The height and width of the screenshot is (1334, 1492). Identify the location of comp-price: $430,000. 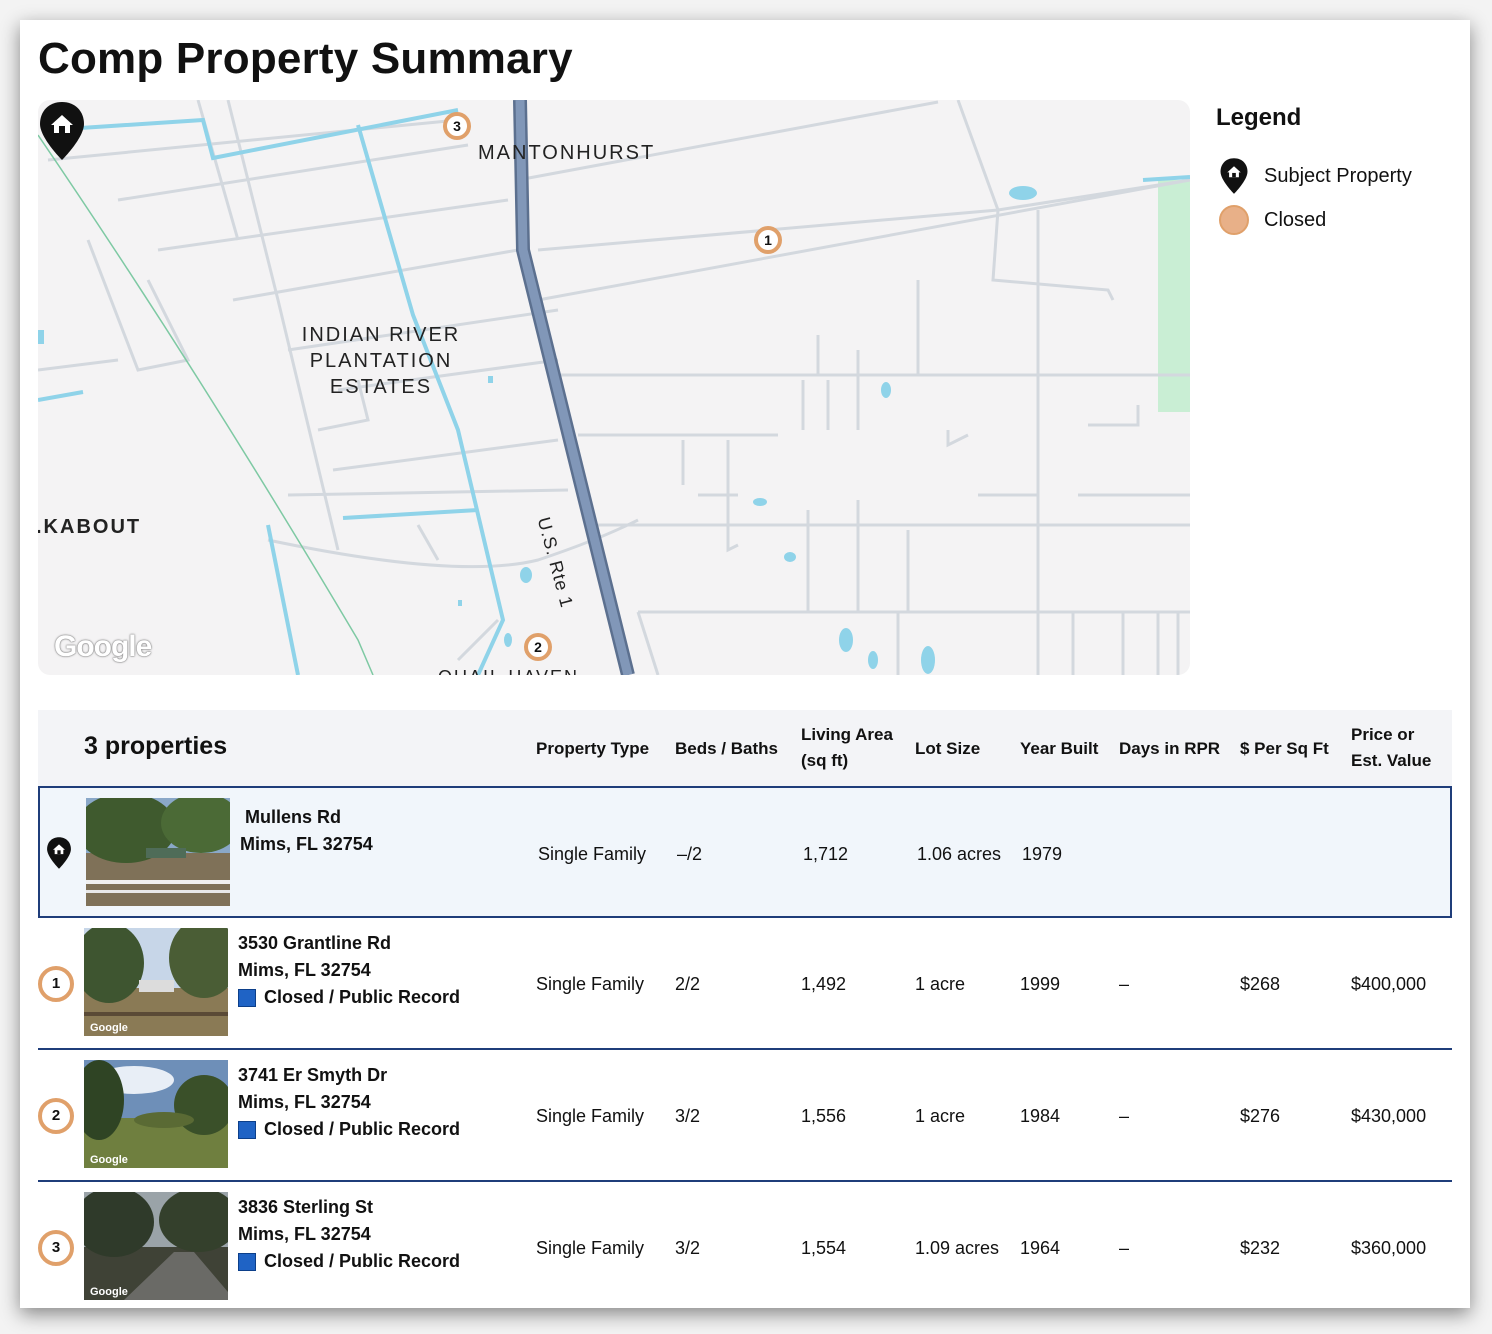
(1389, 1116).